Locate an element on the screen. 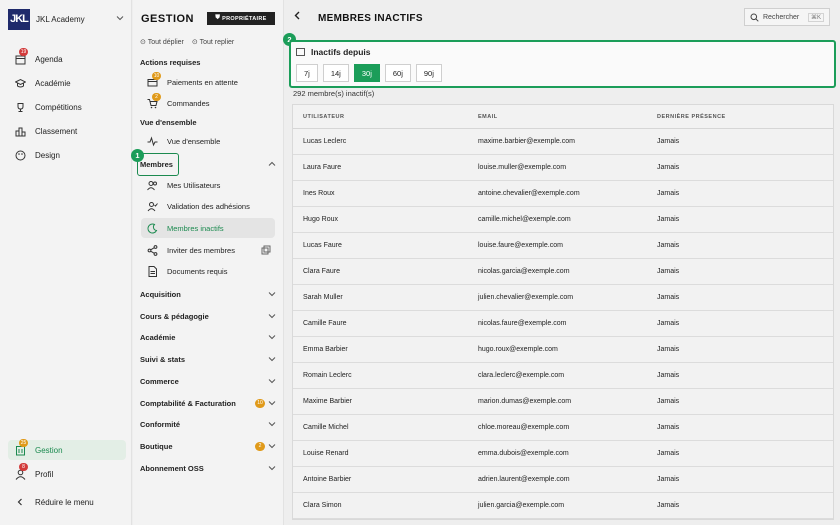 The height and width of the screenshot is (525, 840). column-header-user: UTILISATEUR is located at coordinates (380, 117).